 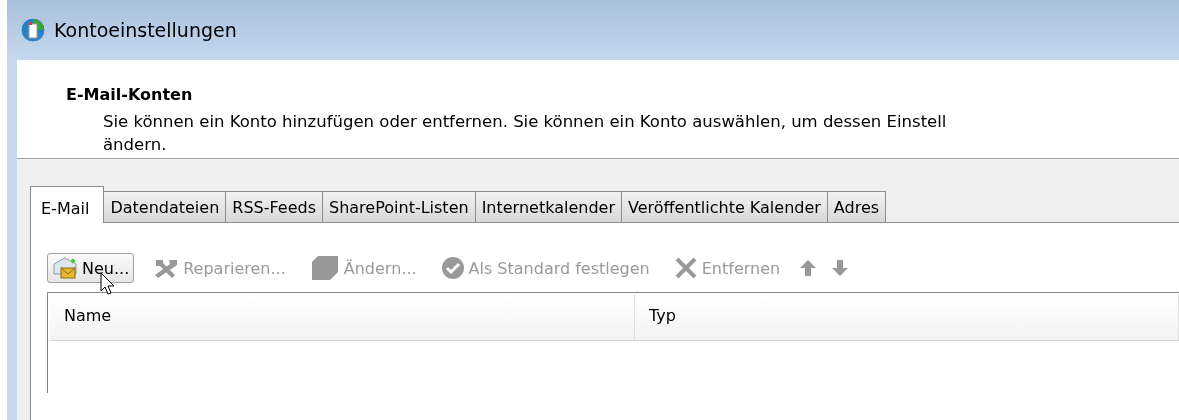 I want to click on tab: Veröffentlichte Kalender, so click(x=724, y=207).